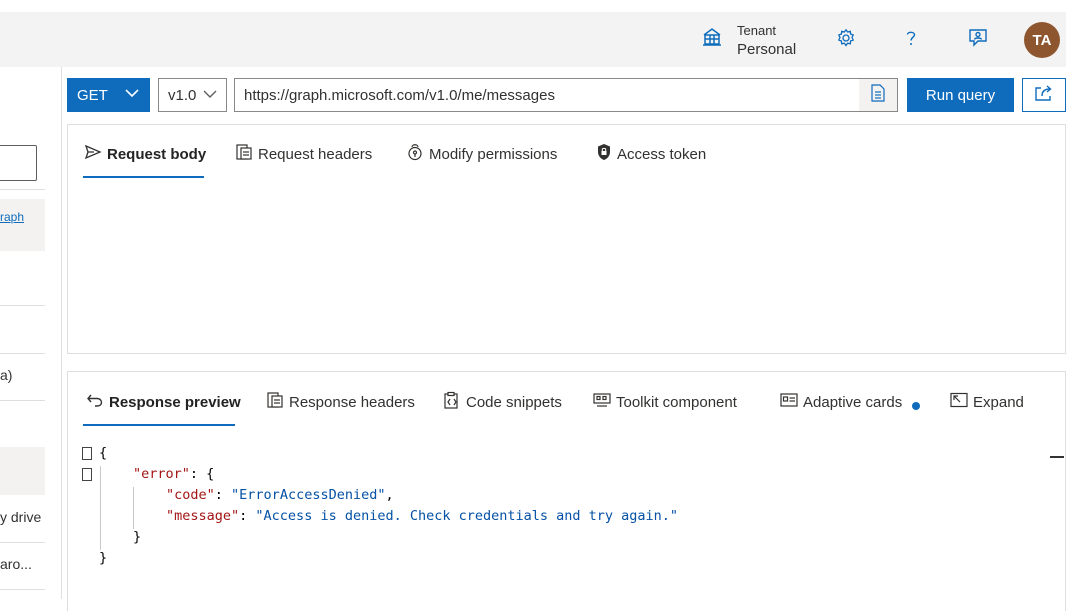 The height and width of the screenshot is (611, 1083). I want to click on tab-label: Request body, so click(157, 154).